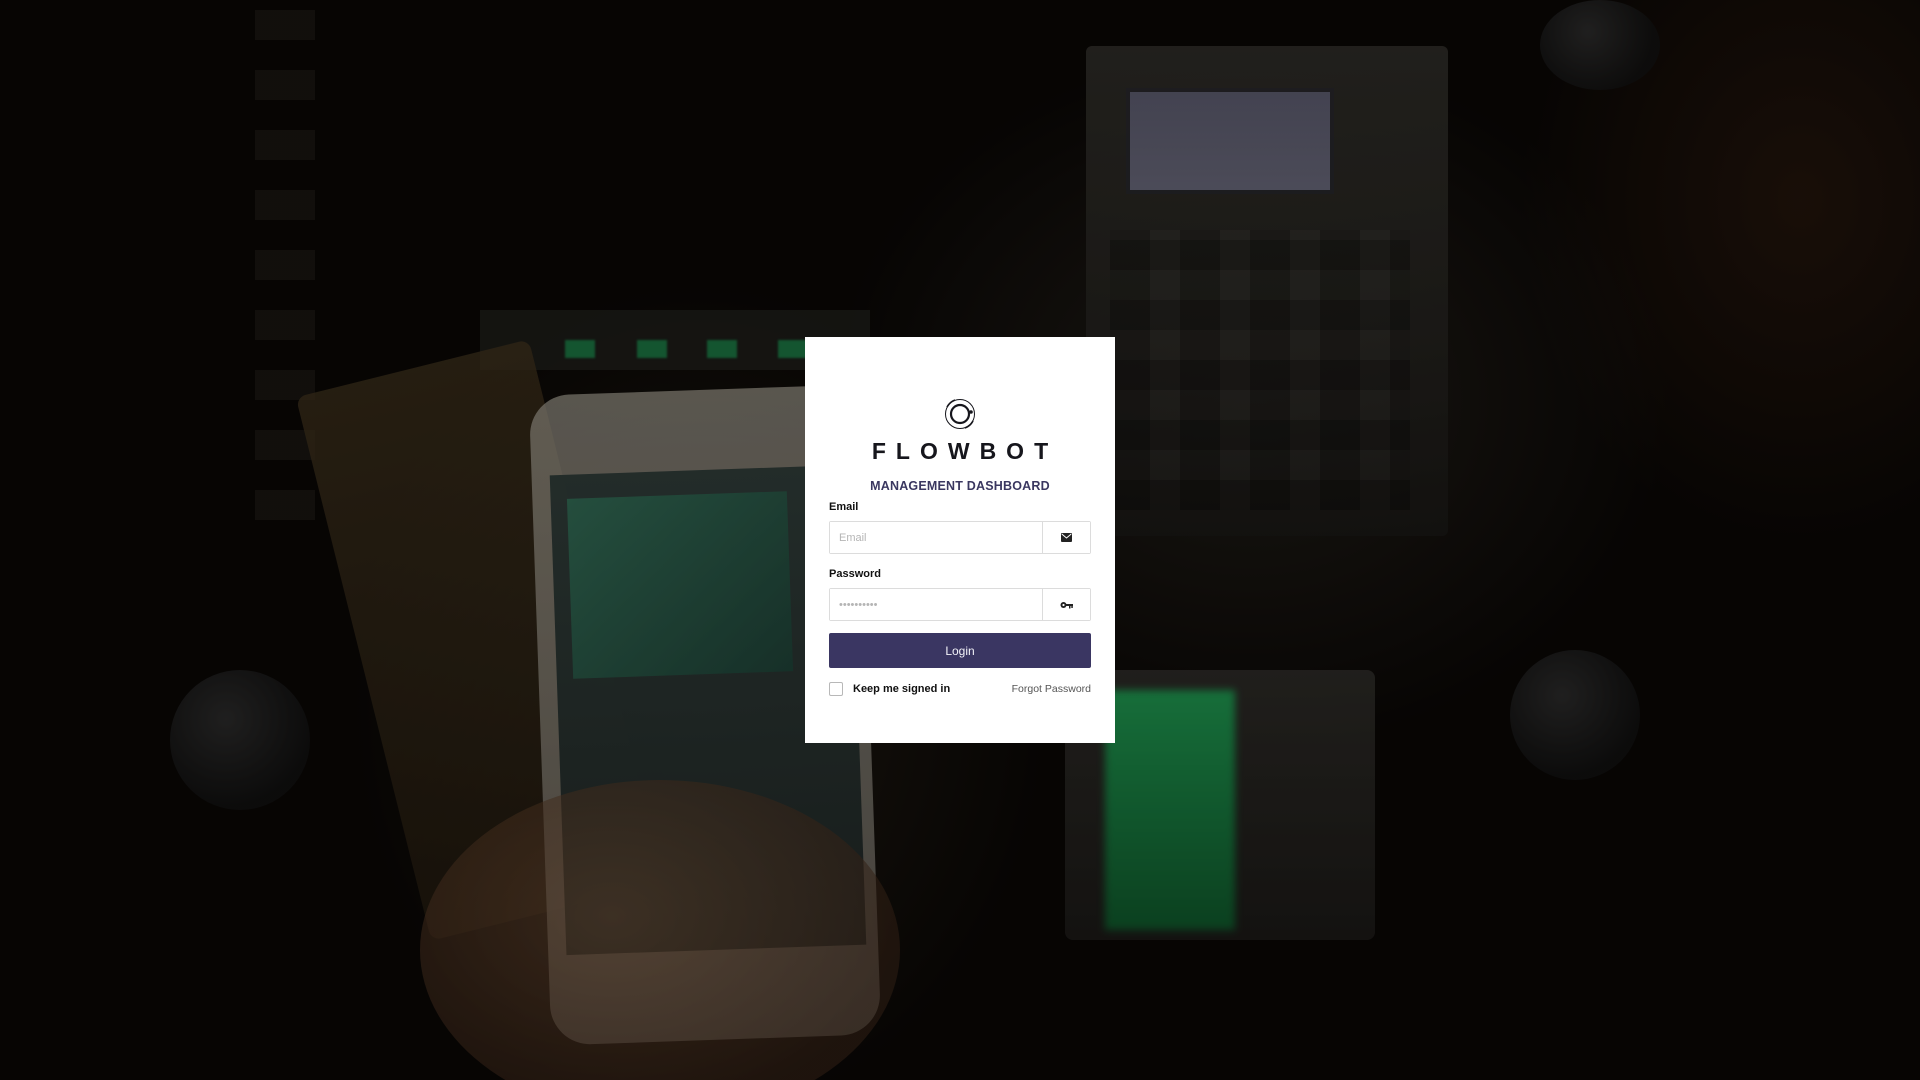 The height and width of the screenshot is (1080, 1920). I want to click on keep-signed-in: Keep me signed in, so click(889, 689).